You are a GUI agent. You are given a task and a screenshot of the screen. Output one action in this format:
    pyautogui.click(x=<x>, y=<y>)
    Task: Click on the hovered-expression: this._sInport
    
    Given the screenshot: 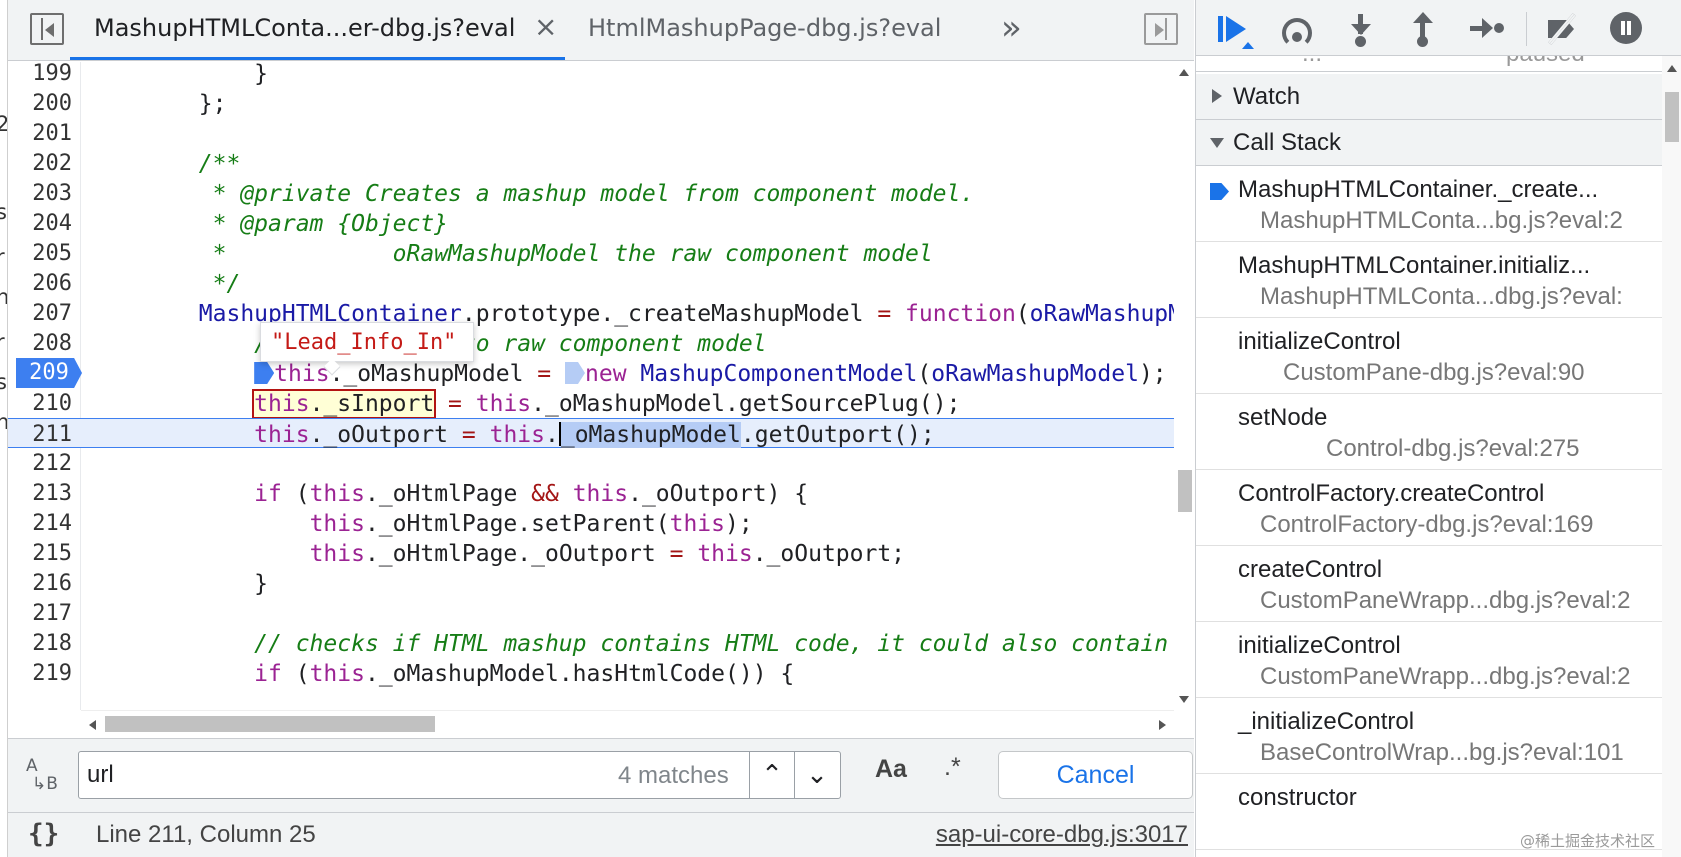 What is the action you would take?
    pyautogui.click(x=344, y=404)
    